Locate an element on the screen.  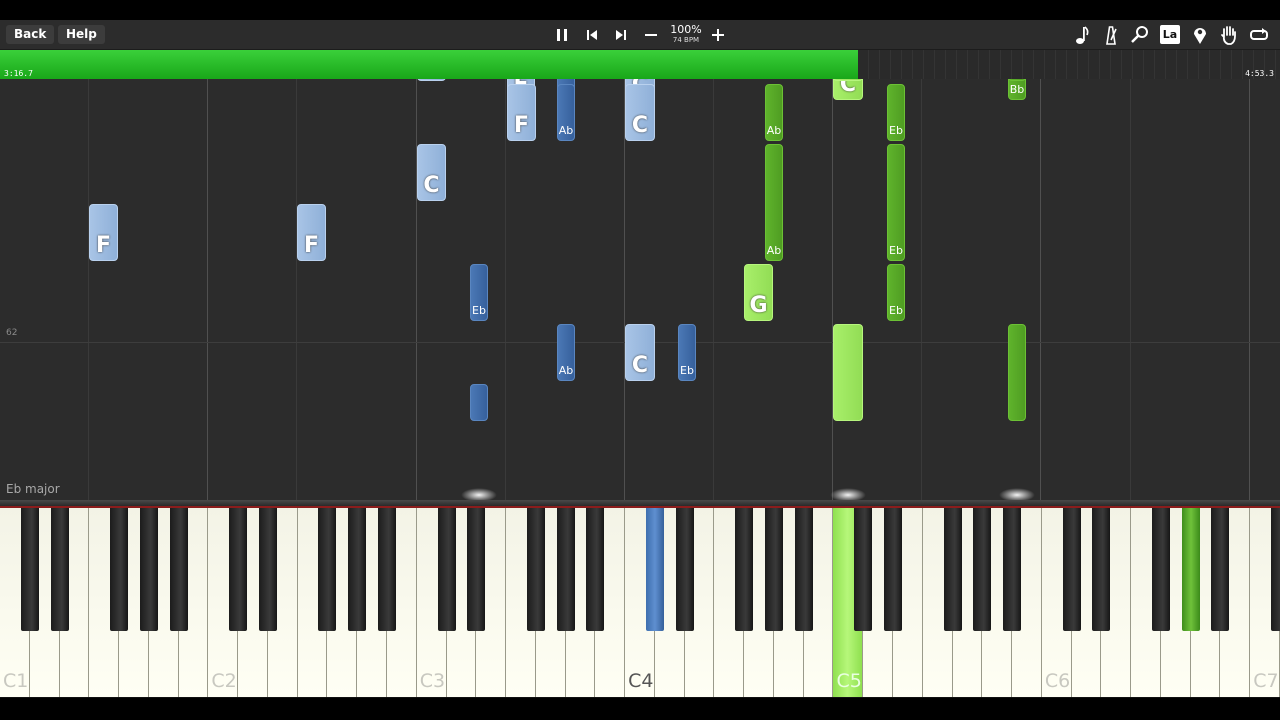
skip-forward-icon is located at coordinates (621, 35).